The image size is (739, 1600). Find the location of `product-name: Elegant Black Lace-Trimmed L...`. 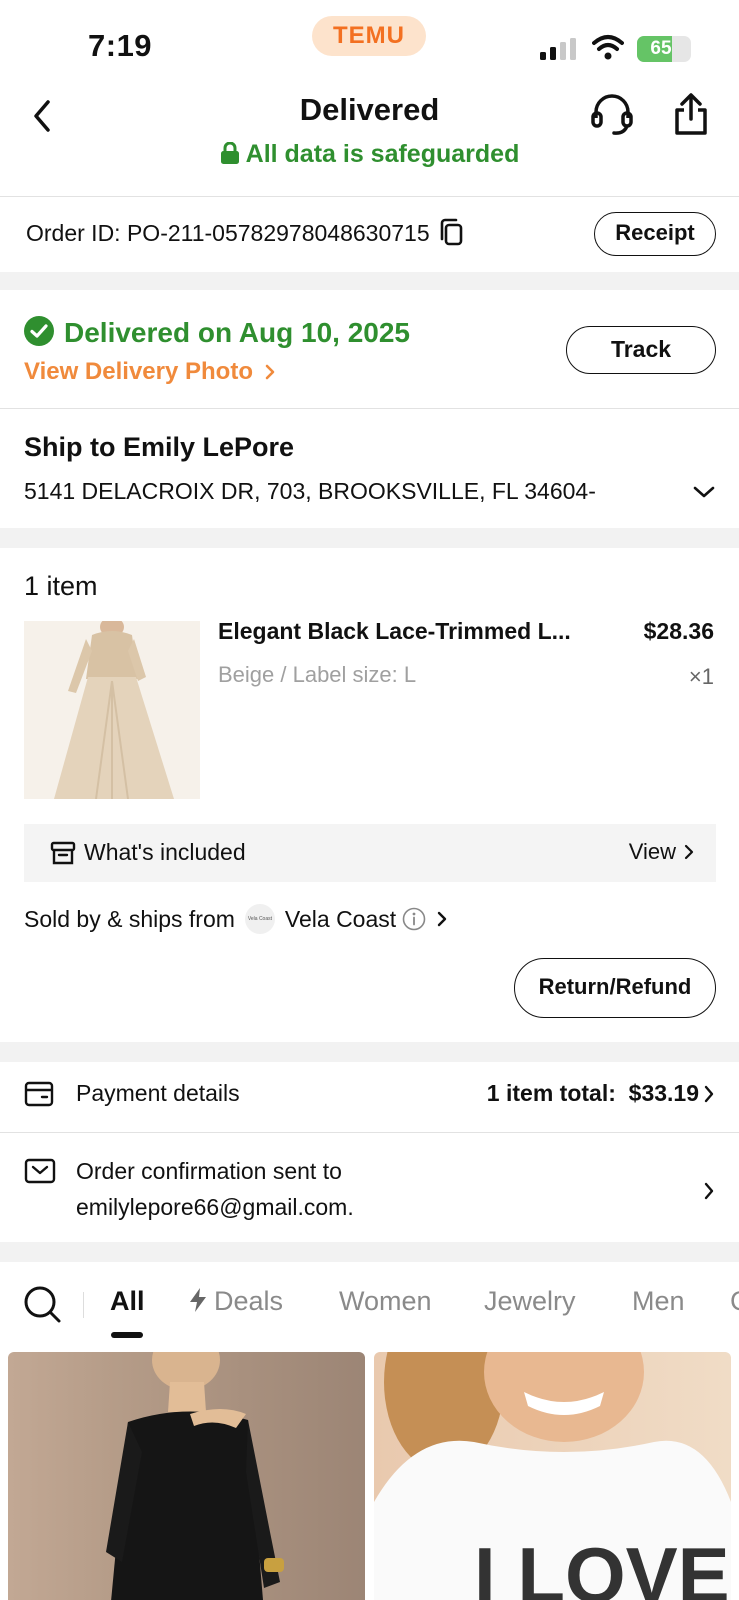

product-name: Elegant Black Lace-Trimmed L... is located at coordinates (418, 631).